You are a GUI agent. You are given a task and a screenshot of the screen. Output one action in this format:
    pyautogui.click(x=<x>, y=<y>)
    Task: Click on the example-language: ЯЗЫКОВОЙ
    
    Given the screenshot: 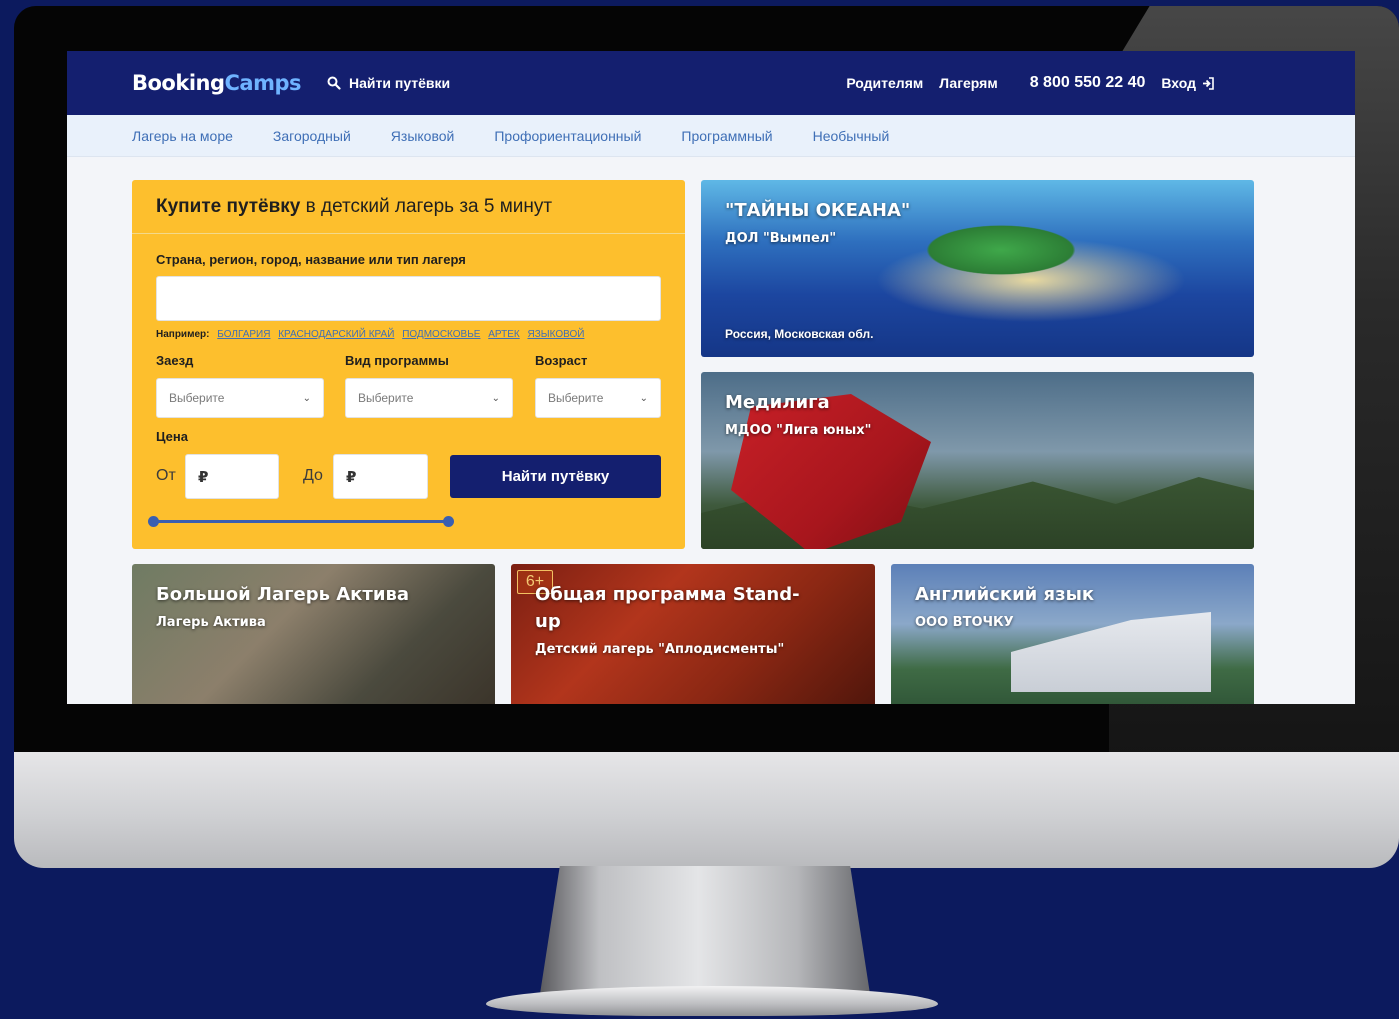 What is the action you would take?
    pyautogui.click(x=556, y=334)
    